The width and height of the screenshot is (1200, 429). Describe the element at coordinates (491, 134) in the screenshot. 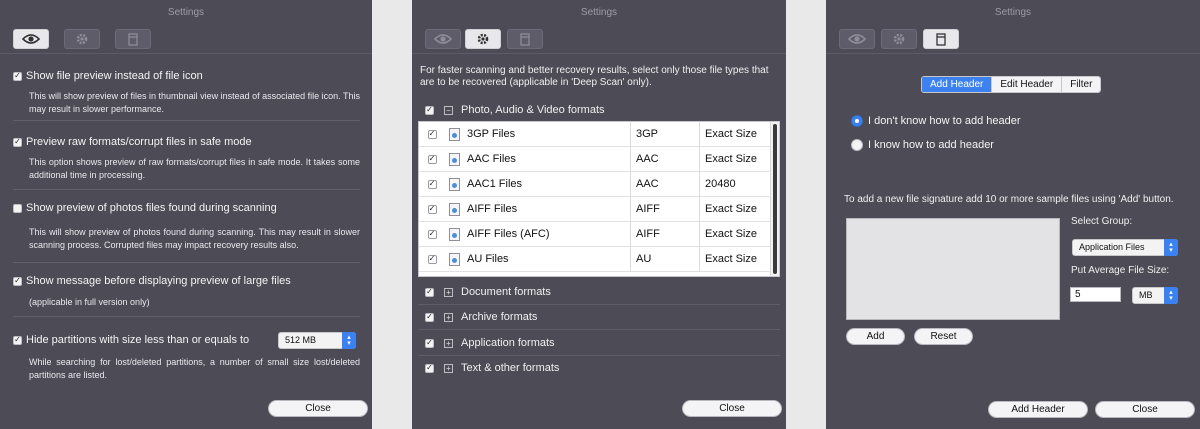

I see `file-name: 3GP Files` at that location.